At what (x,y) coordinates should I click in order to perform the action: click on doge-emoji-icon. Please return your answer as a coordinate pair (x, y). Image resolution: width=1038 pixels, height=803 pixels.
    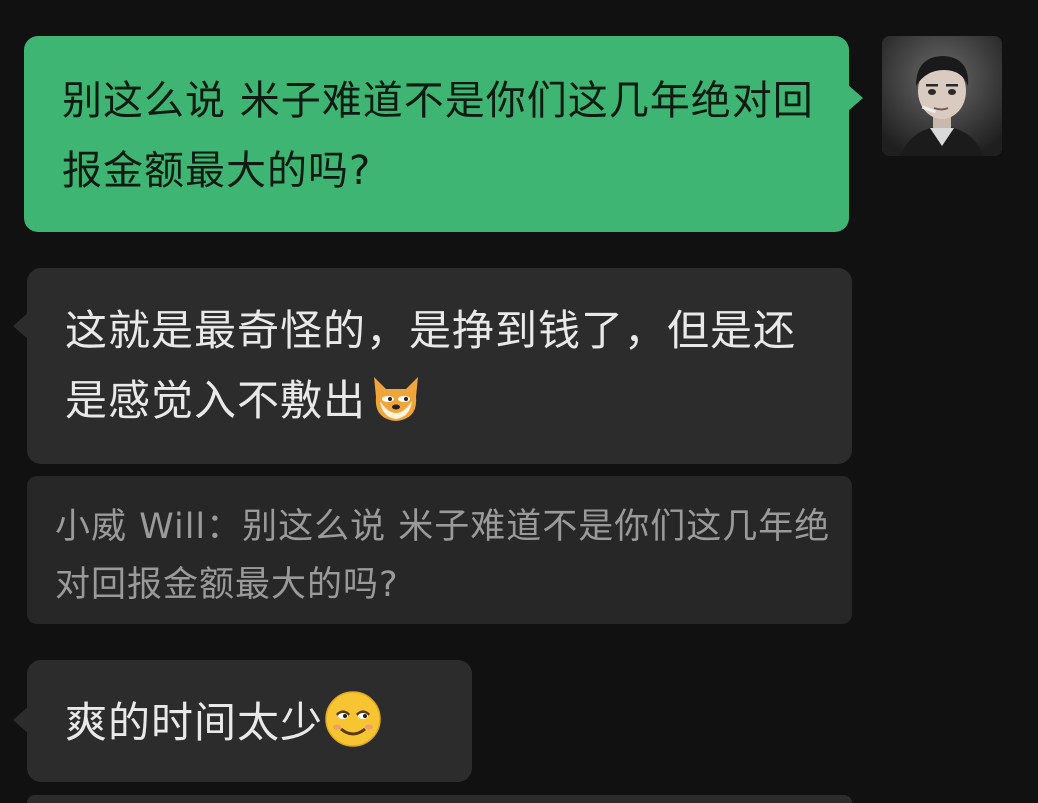
    Looking at the image, I should click on (396, 399).